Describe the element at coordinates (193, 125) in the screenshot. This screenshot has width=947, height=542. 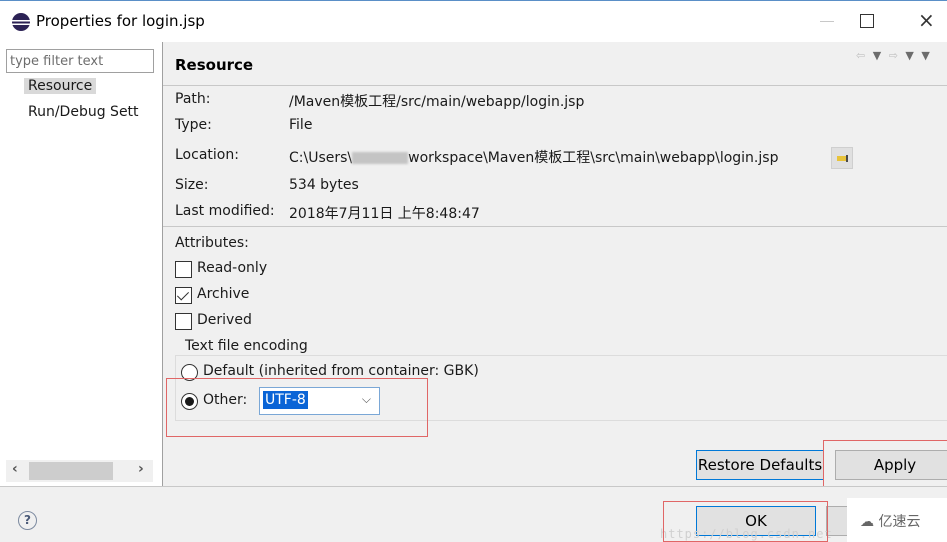
I see `type-label: Type:` at that location.